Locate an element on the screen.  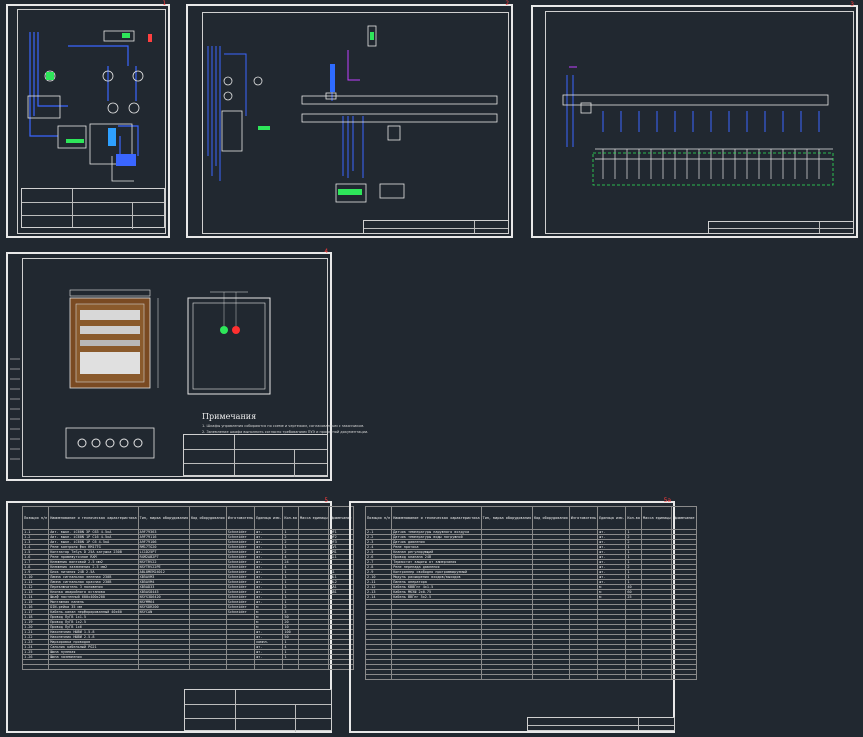
sheet-6-number: 5a is located at coordinates (667, 500).